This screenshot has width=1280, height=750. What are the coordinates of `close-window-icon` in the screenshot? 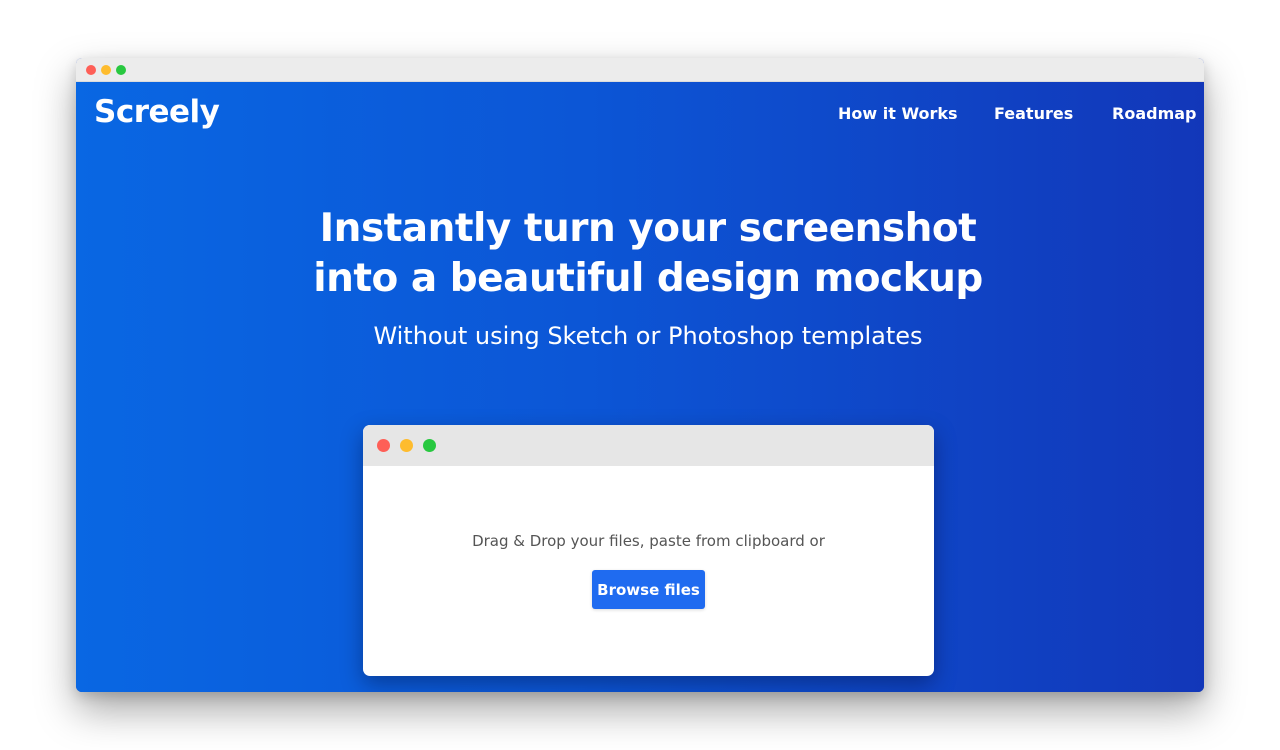 It's located at (91, 70).